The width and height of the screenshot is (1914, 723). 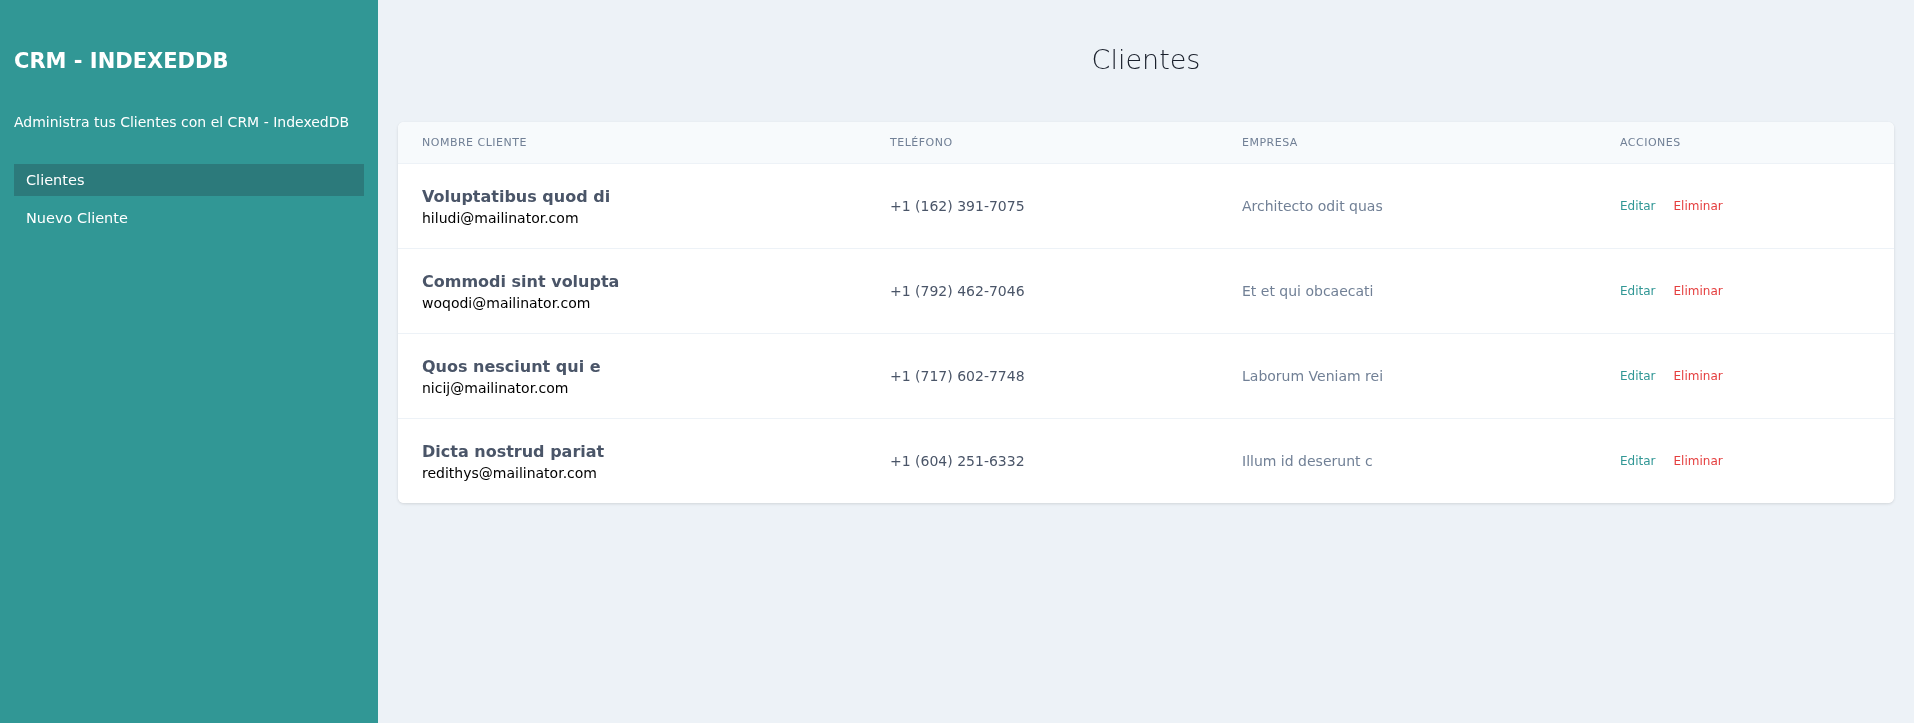 I want to click on client-phone: +1 (792) 462-7046, so click(x=958, y=291).